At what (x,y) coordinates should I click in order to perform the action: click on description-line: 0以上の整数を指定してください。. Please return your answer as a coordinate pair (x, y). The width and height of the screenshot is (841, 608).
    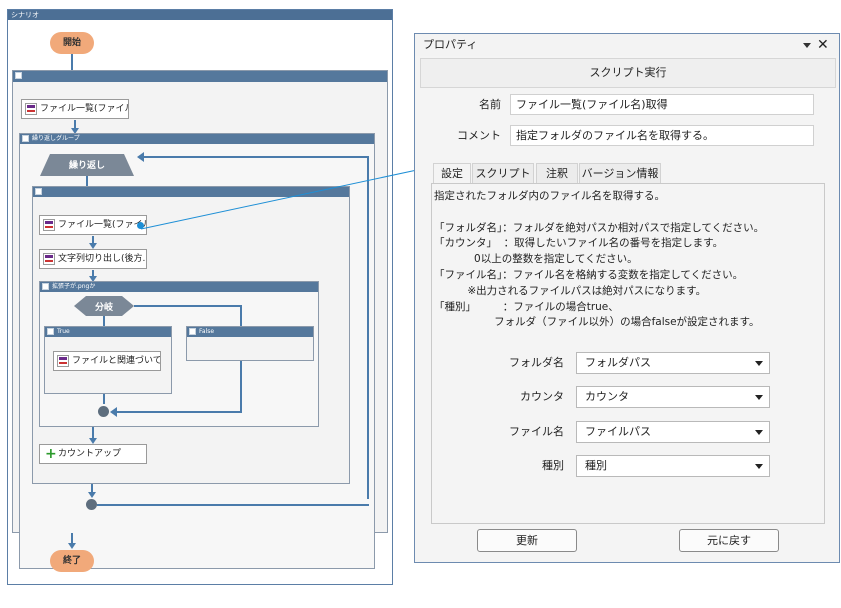
    Looking at the image, I should click on (536, 259).